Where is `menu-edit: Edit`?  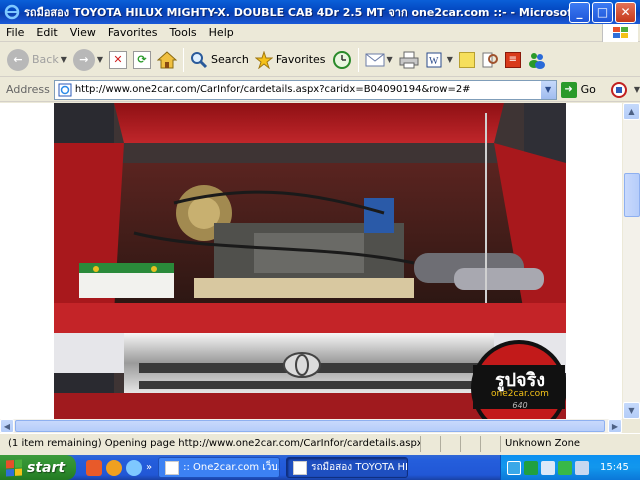 menu-edit: Edit is located at coordinates (46, 32).